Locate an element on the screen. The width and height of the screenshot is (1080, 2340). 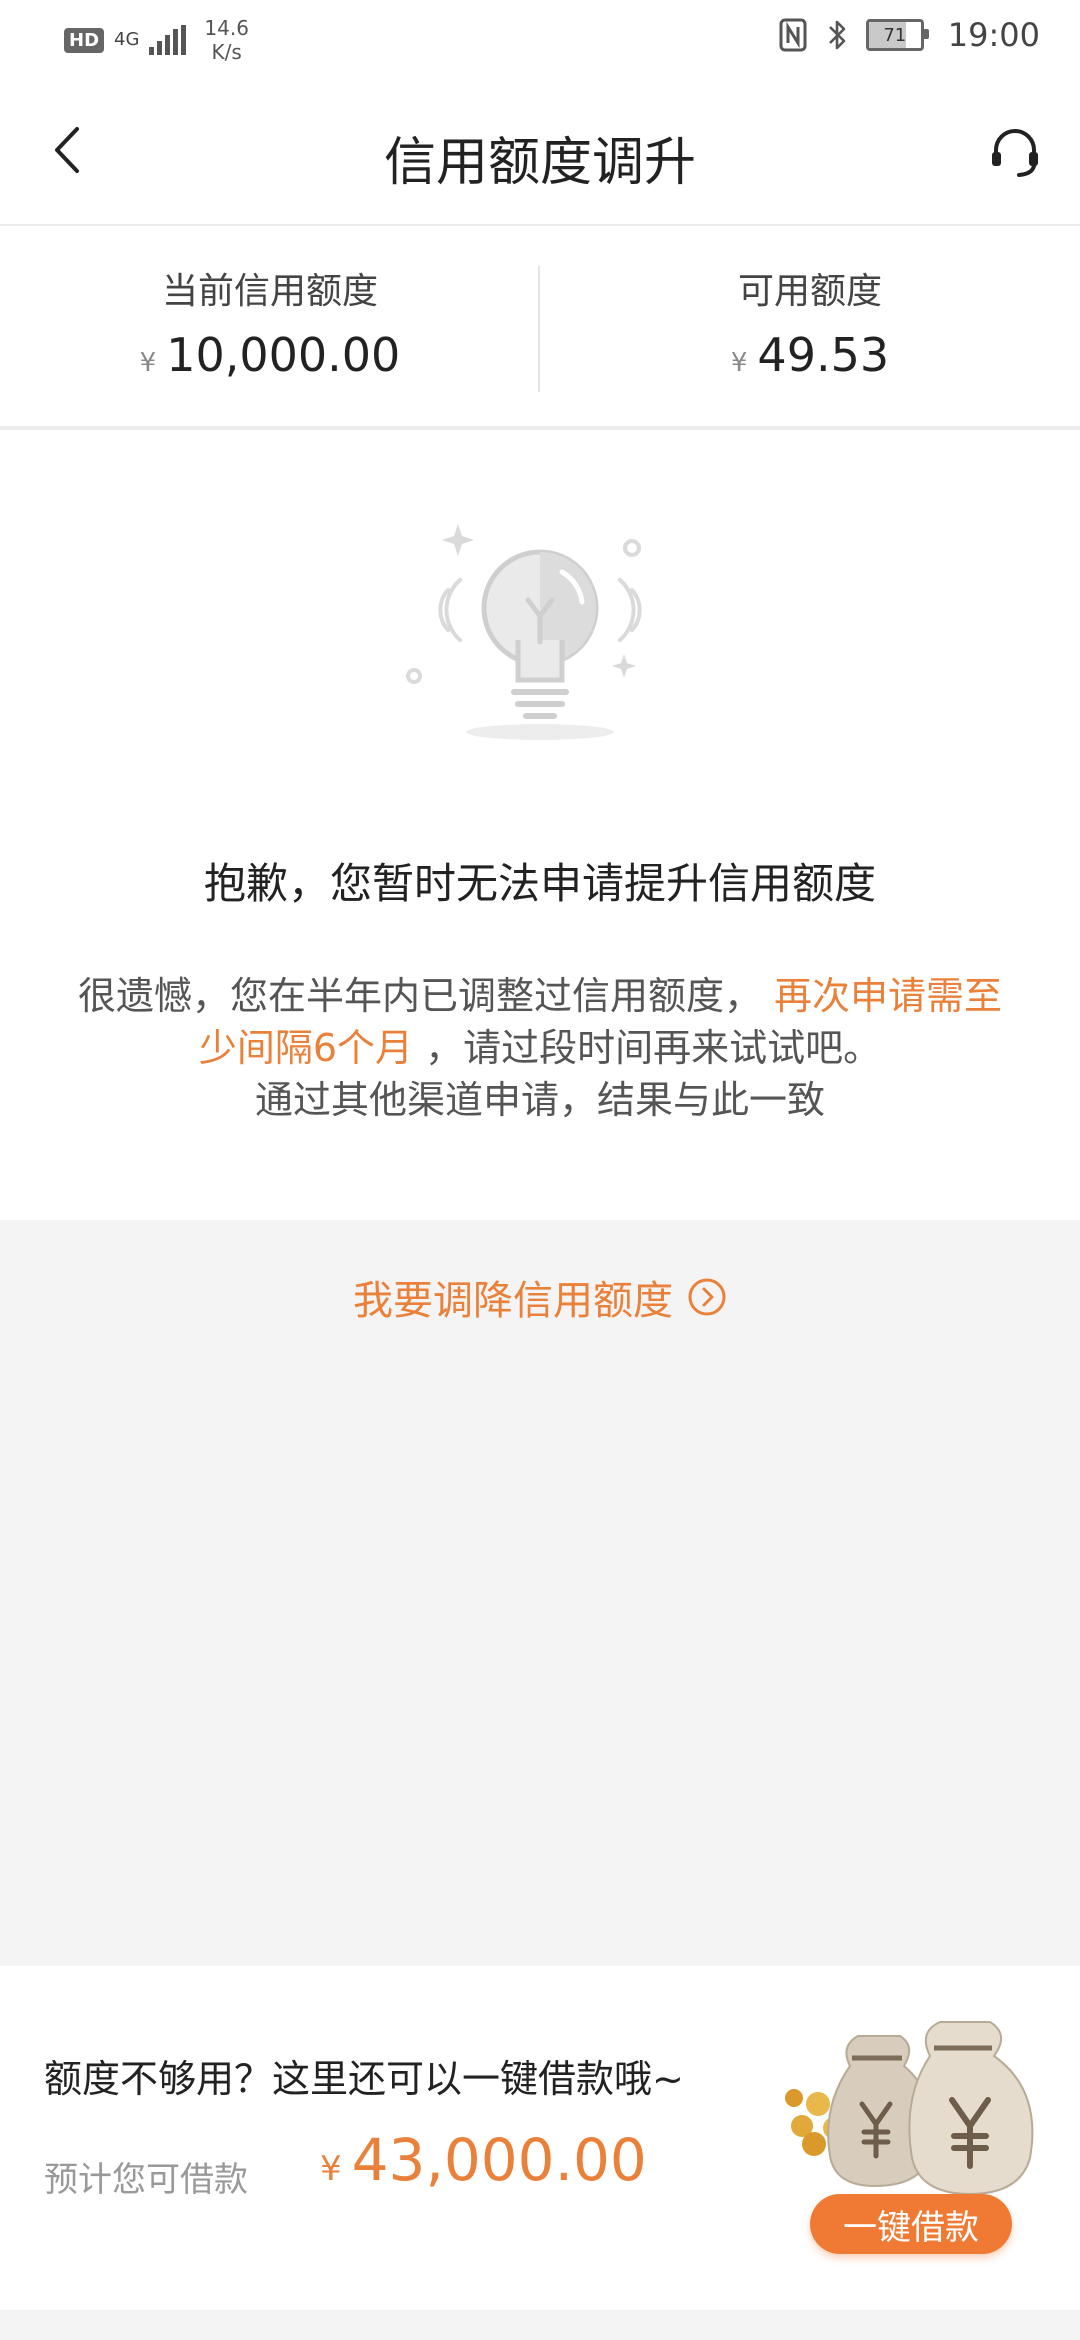
nfc-icon is located at coordinates (793, 35).